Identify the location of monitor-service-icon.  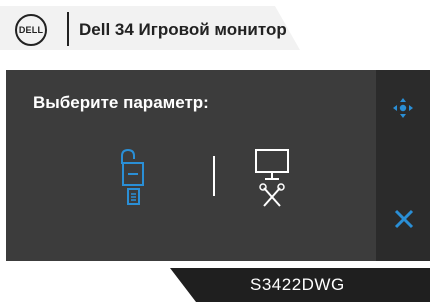
(272, 178).